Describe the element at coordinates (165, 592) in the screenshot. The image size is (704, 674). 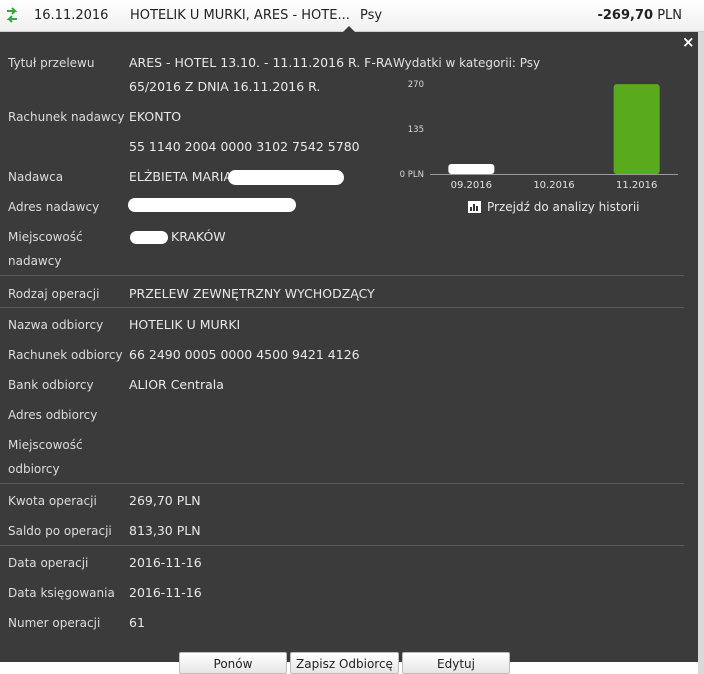
I see `booking-date-value: 2016-11-16` at that location.